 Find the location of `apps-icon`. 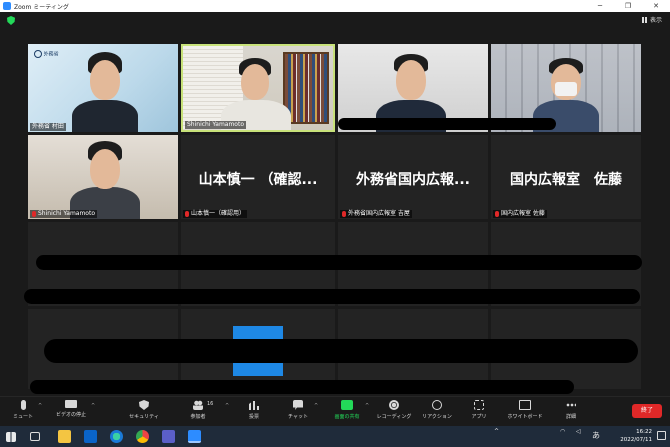

apps-icon is located at coordinates (479, 405).